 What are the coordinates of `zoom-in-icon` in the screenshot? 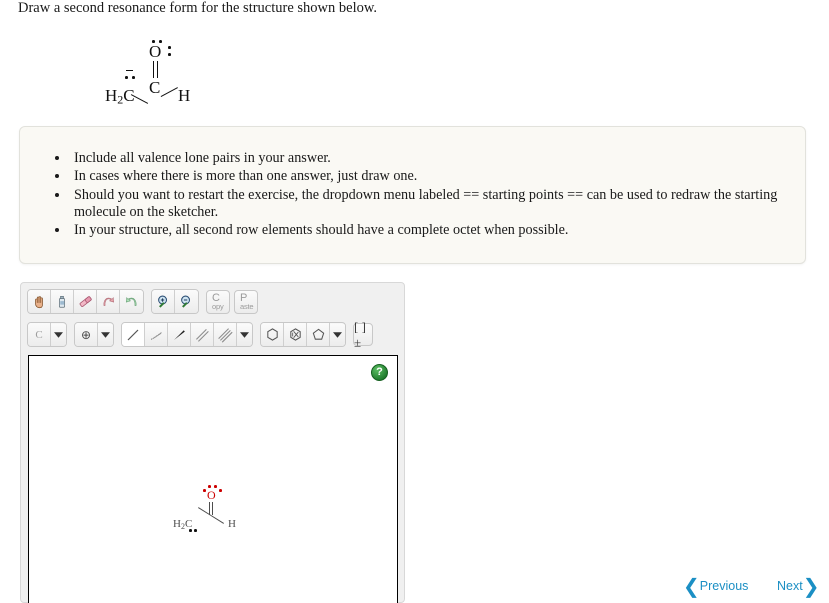 It's located at (163, 301).